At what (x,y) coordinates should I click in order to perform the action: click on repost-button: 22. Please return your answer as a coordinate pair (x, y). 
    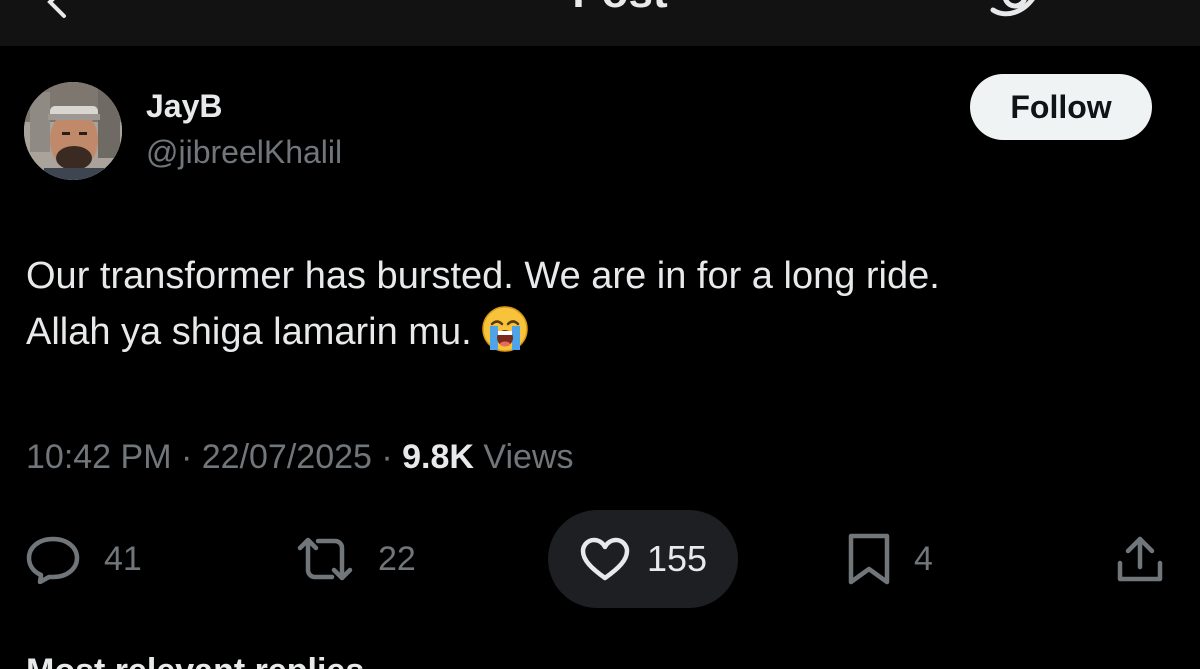
    Looking at the image, I should click on (355, 559).